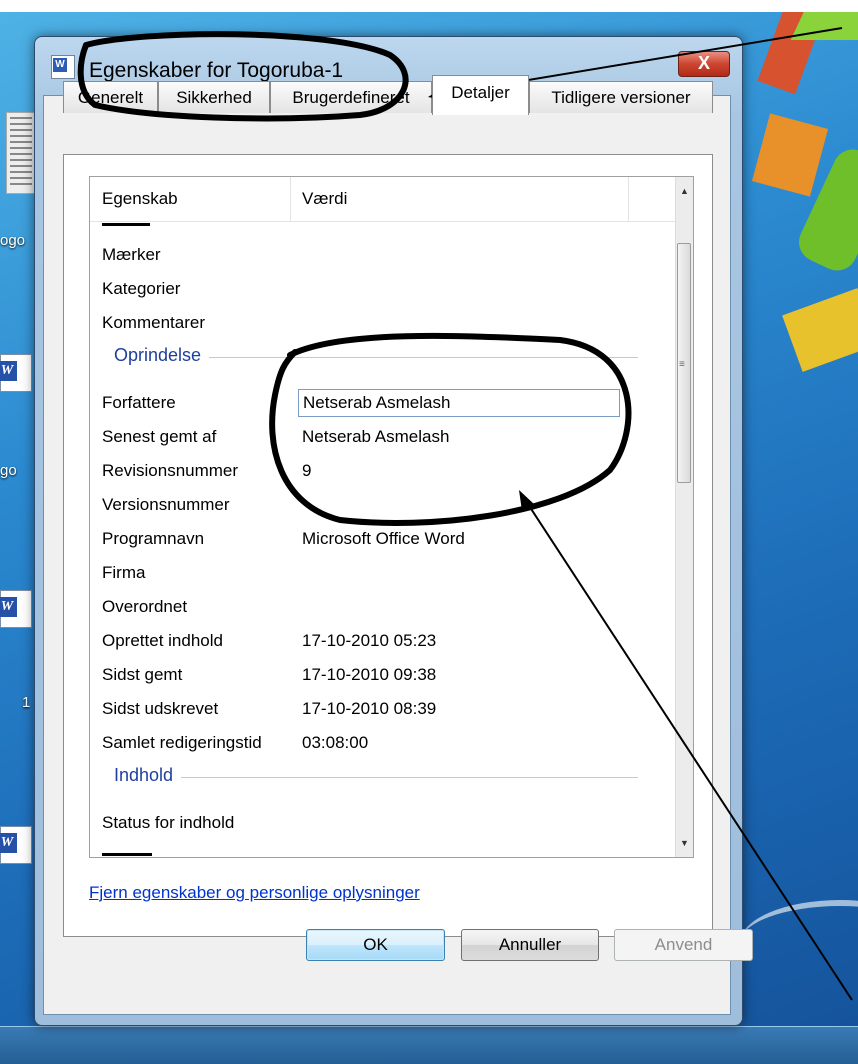 Image resolution: width=858 pixels, height=1064 pixels. I want to click on annotation-ellipse-title, so click(243, 76).